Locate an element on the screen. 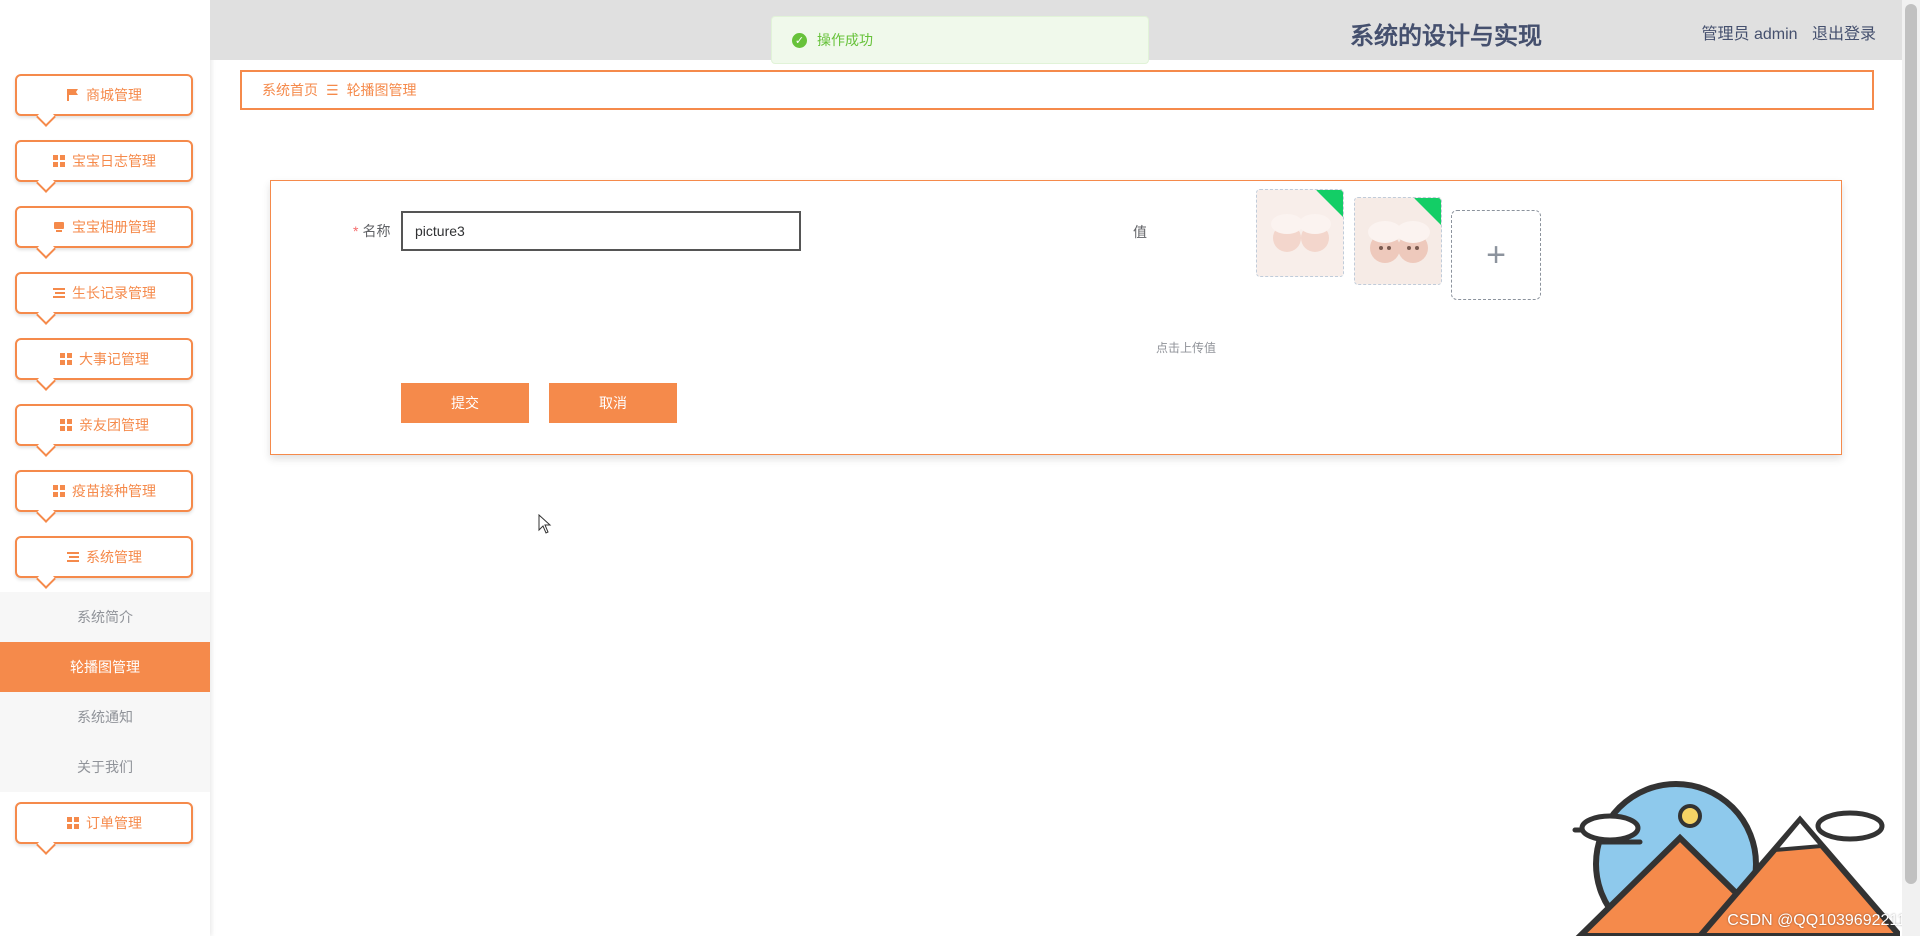 The height and width of the screenshot is (936, 1920). user-area: 管理员 admin 退出登录 is located at coordinates (1784, 32).